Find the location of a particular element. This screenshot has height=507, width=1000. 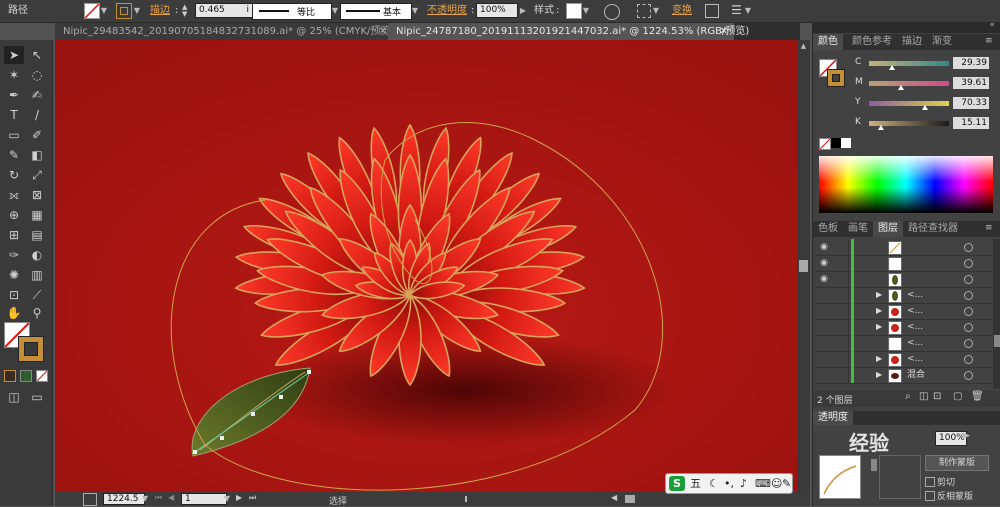

tab-layers: 图层 is located at coordinates (888, 229).